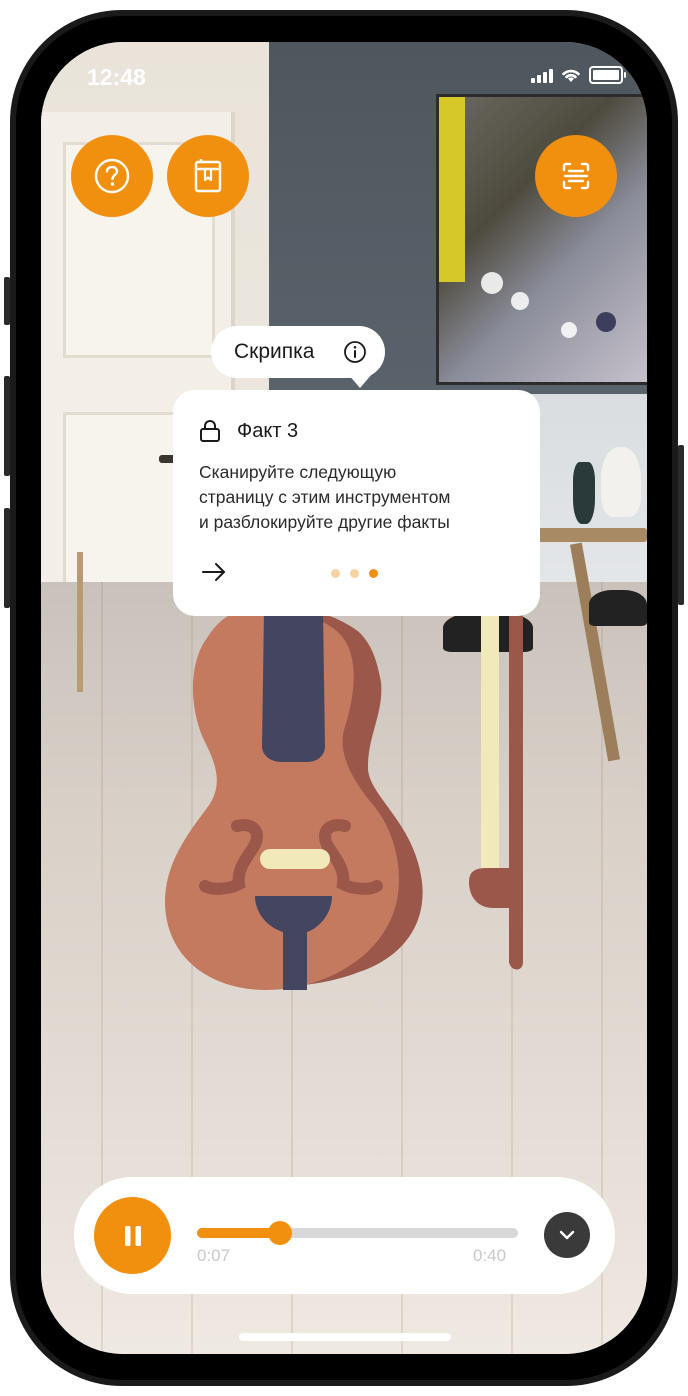 This screenshot has height=1396, width=688. Describe the element at coordinates (325, 497) in the screenshot. I see `fact-text-line: страницу с этим инструментом` at that location.